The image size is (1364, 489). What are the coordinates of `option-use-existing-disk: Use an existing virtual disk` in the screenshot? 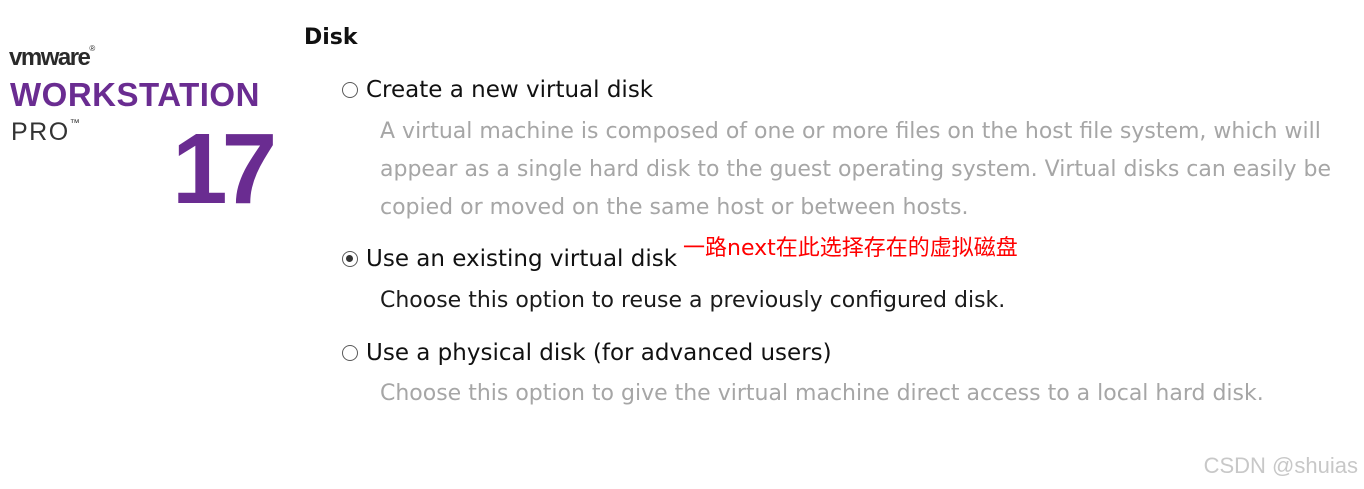 It's located at (509, 259).